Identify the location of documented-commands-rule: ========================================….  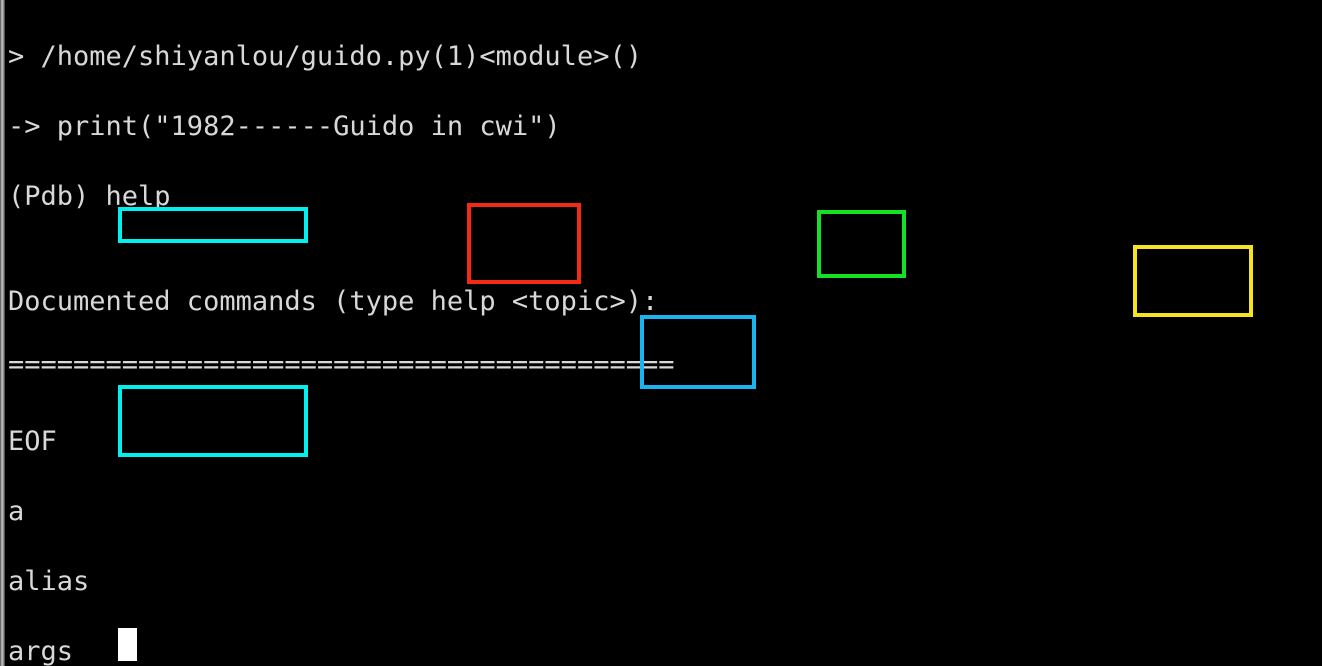
(341, 364).